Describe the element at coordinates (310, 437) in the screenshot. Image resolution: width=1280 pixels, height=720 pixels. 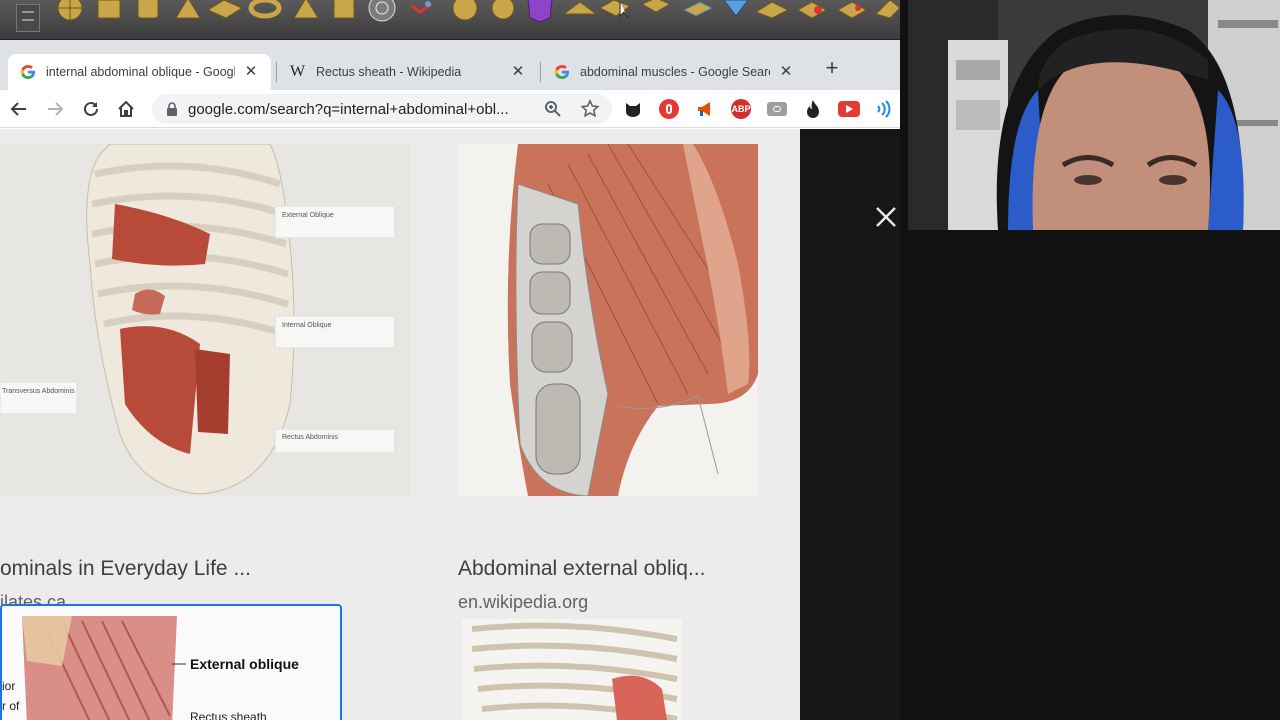
I see `label-rectus-abdominis: Rectus Abdominis` at that location.